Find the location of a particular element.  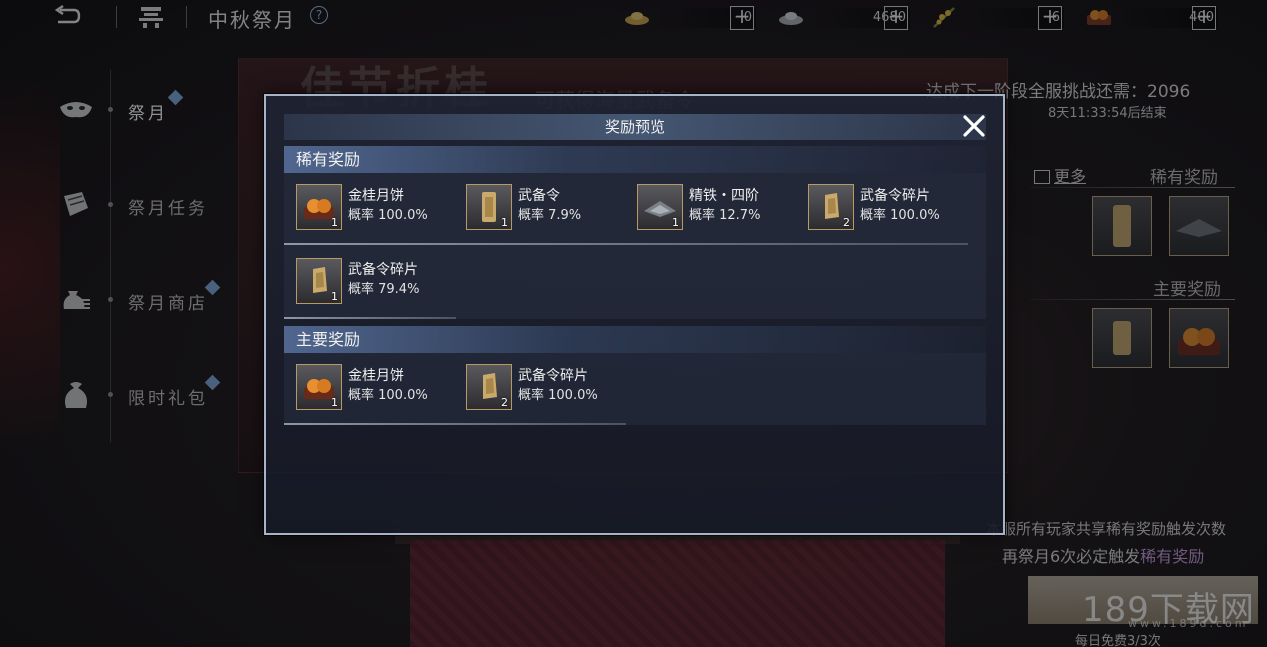

reward-item: 1 武备令碎片 概率 79.4% is located at coordinates (369, 278).